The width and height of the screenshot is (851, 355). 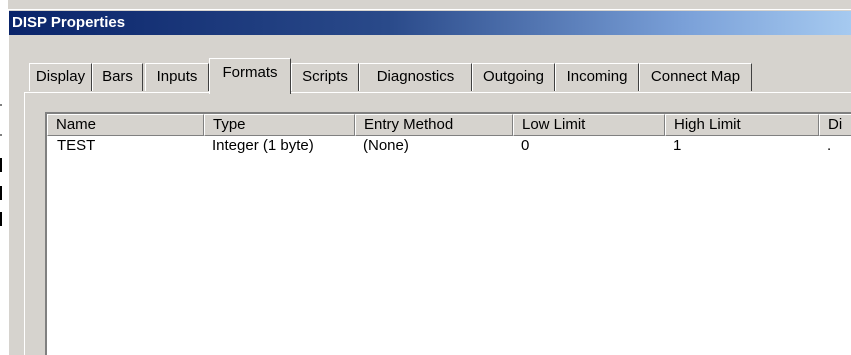 What do you see at coordinates (513, 77) in the screenshot?
I see `tab-outgoing: Outgoing` at bounding box center [513, 77].